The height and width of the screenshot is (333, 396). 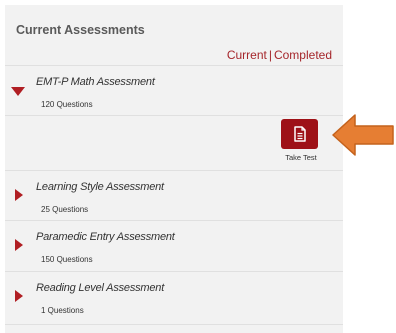 I want to click on filter-completed-link: Completed, so click(x=303, y=55).